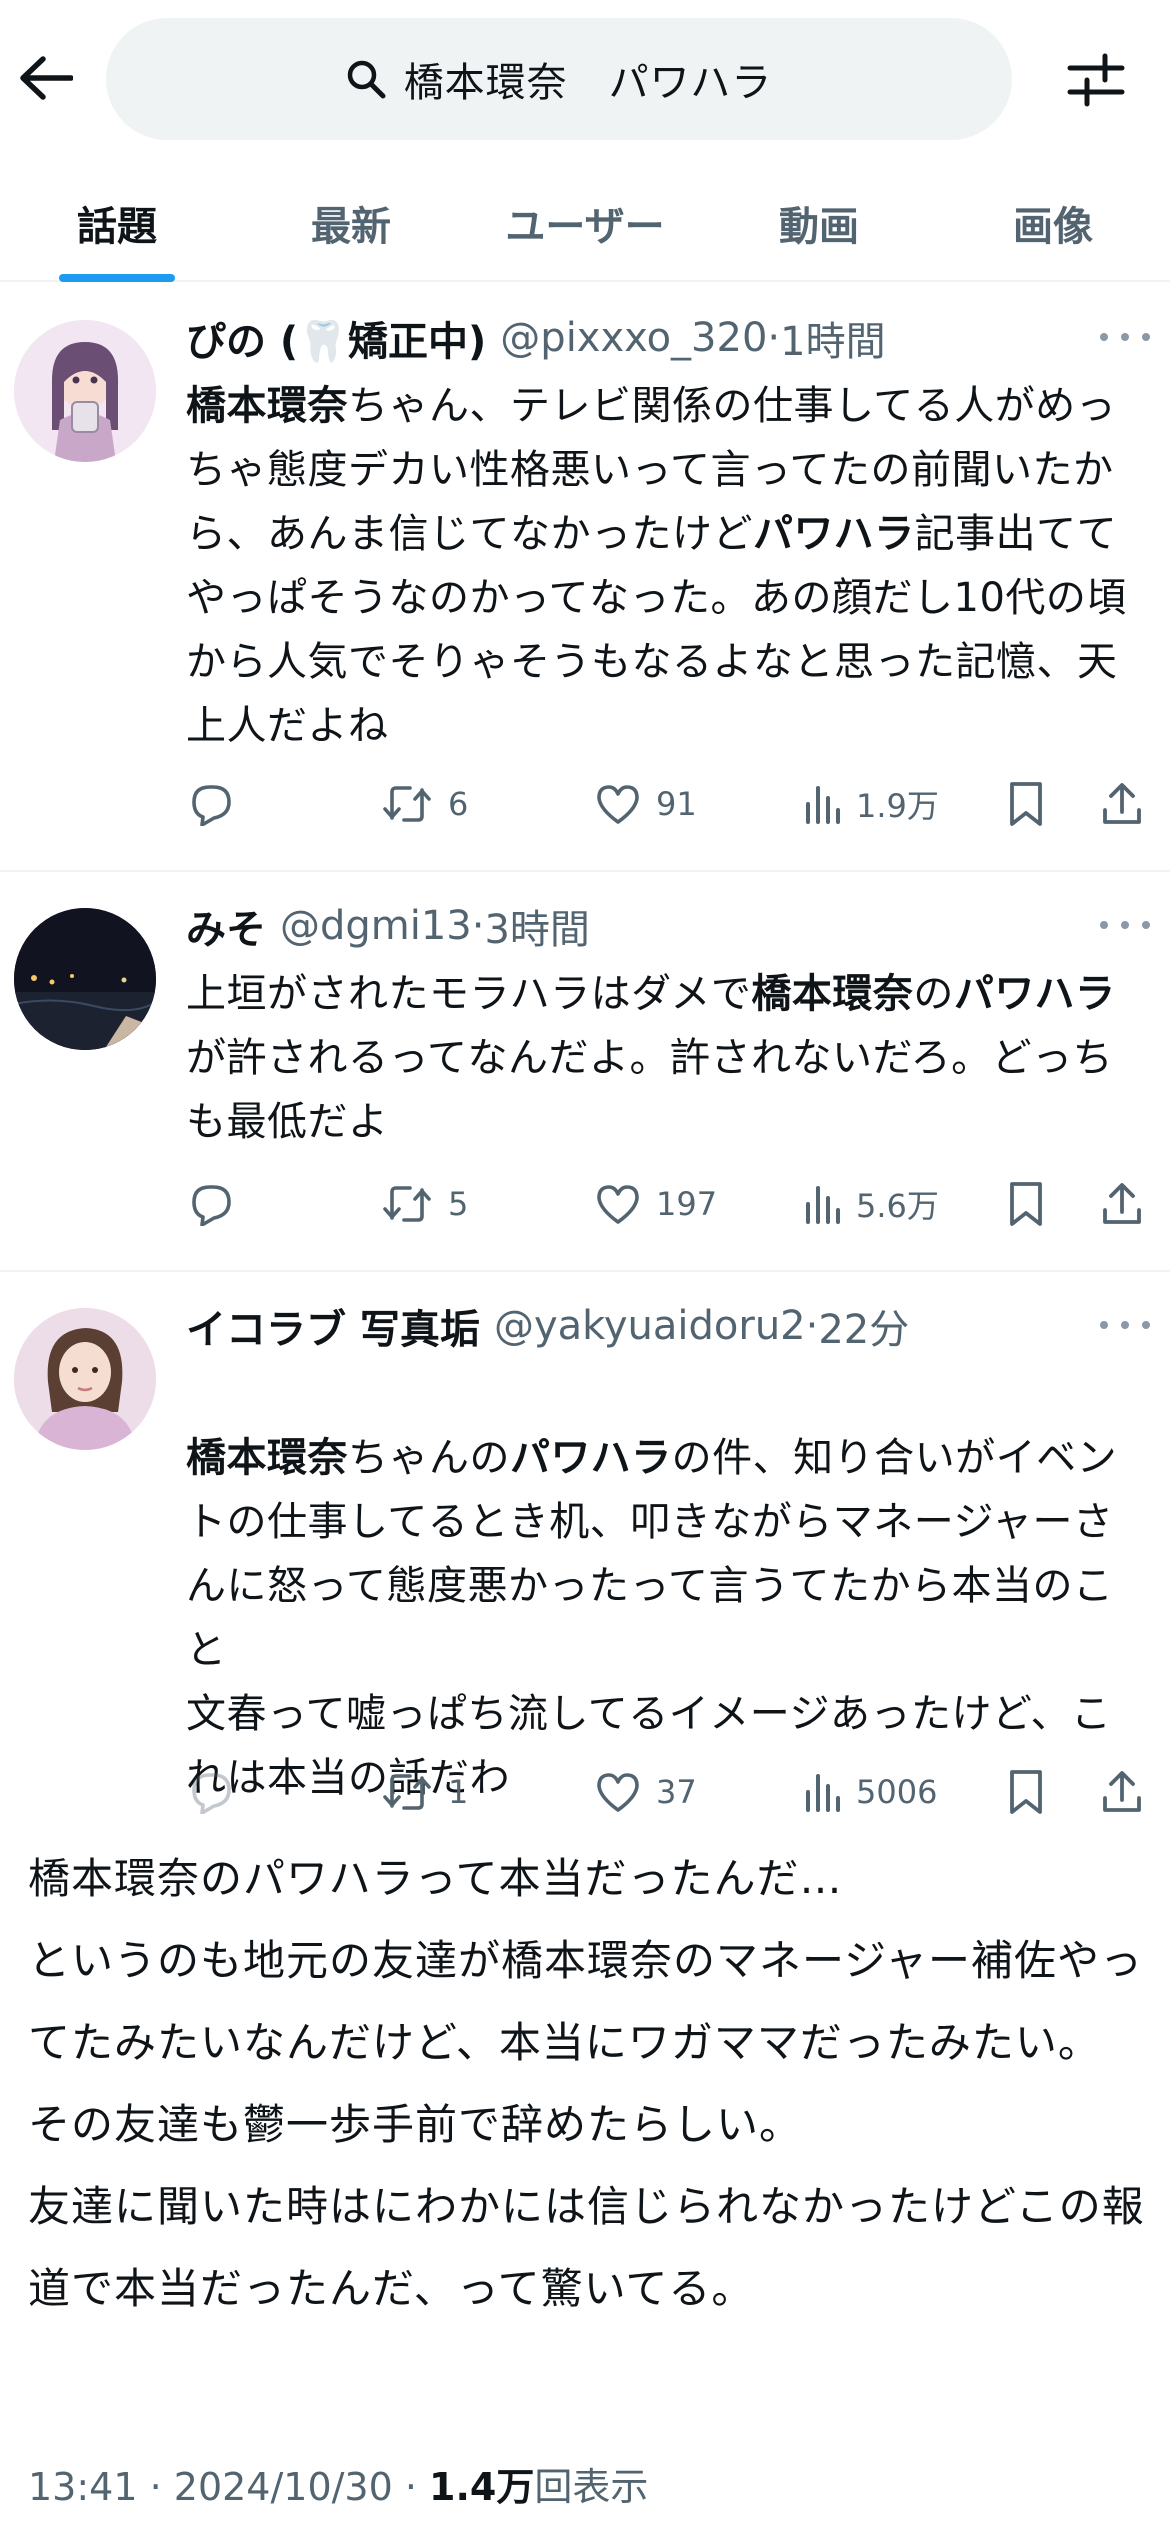 The height and width of the screenshot is (2532, 1170). I want to click on tab-users: ユーザー, so click(585, 223).